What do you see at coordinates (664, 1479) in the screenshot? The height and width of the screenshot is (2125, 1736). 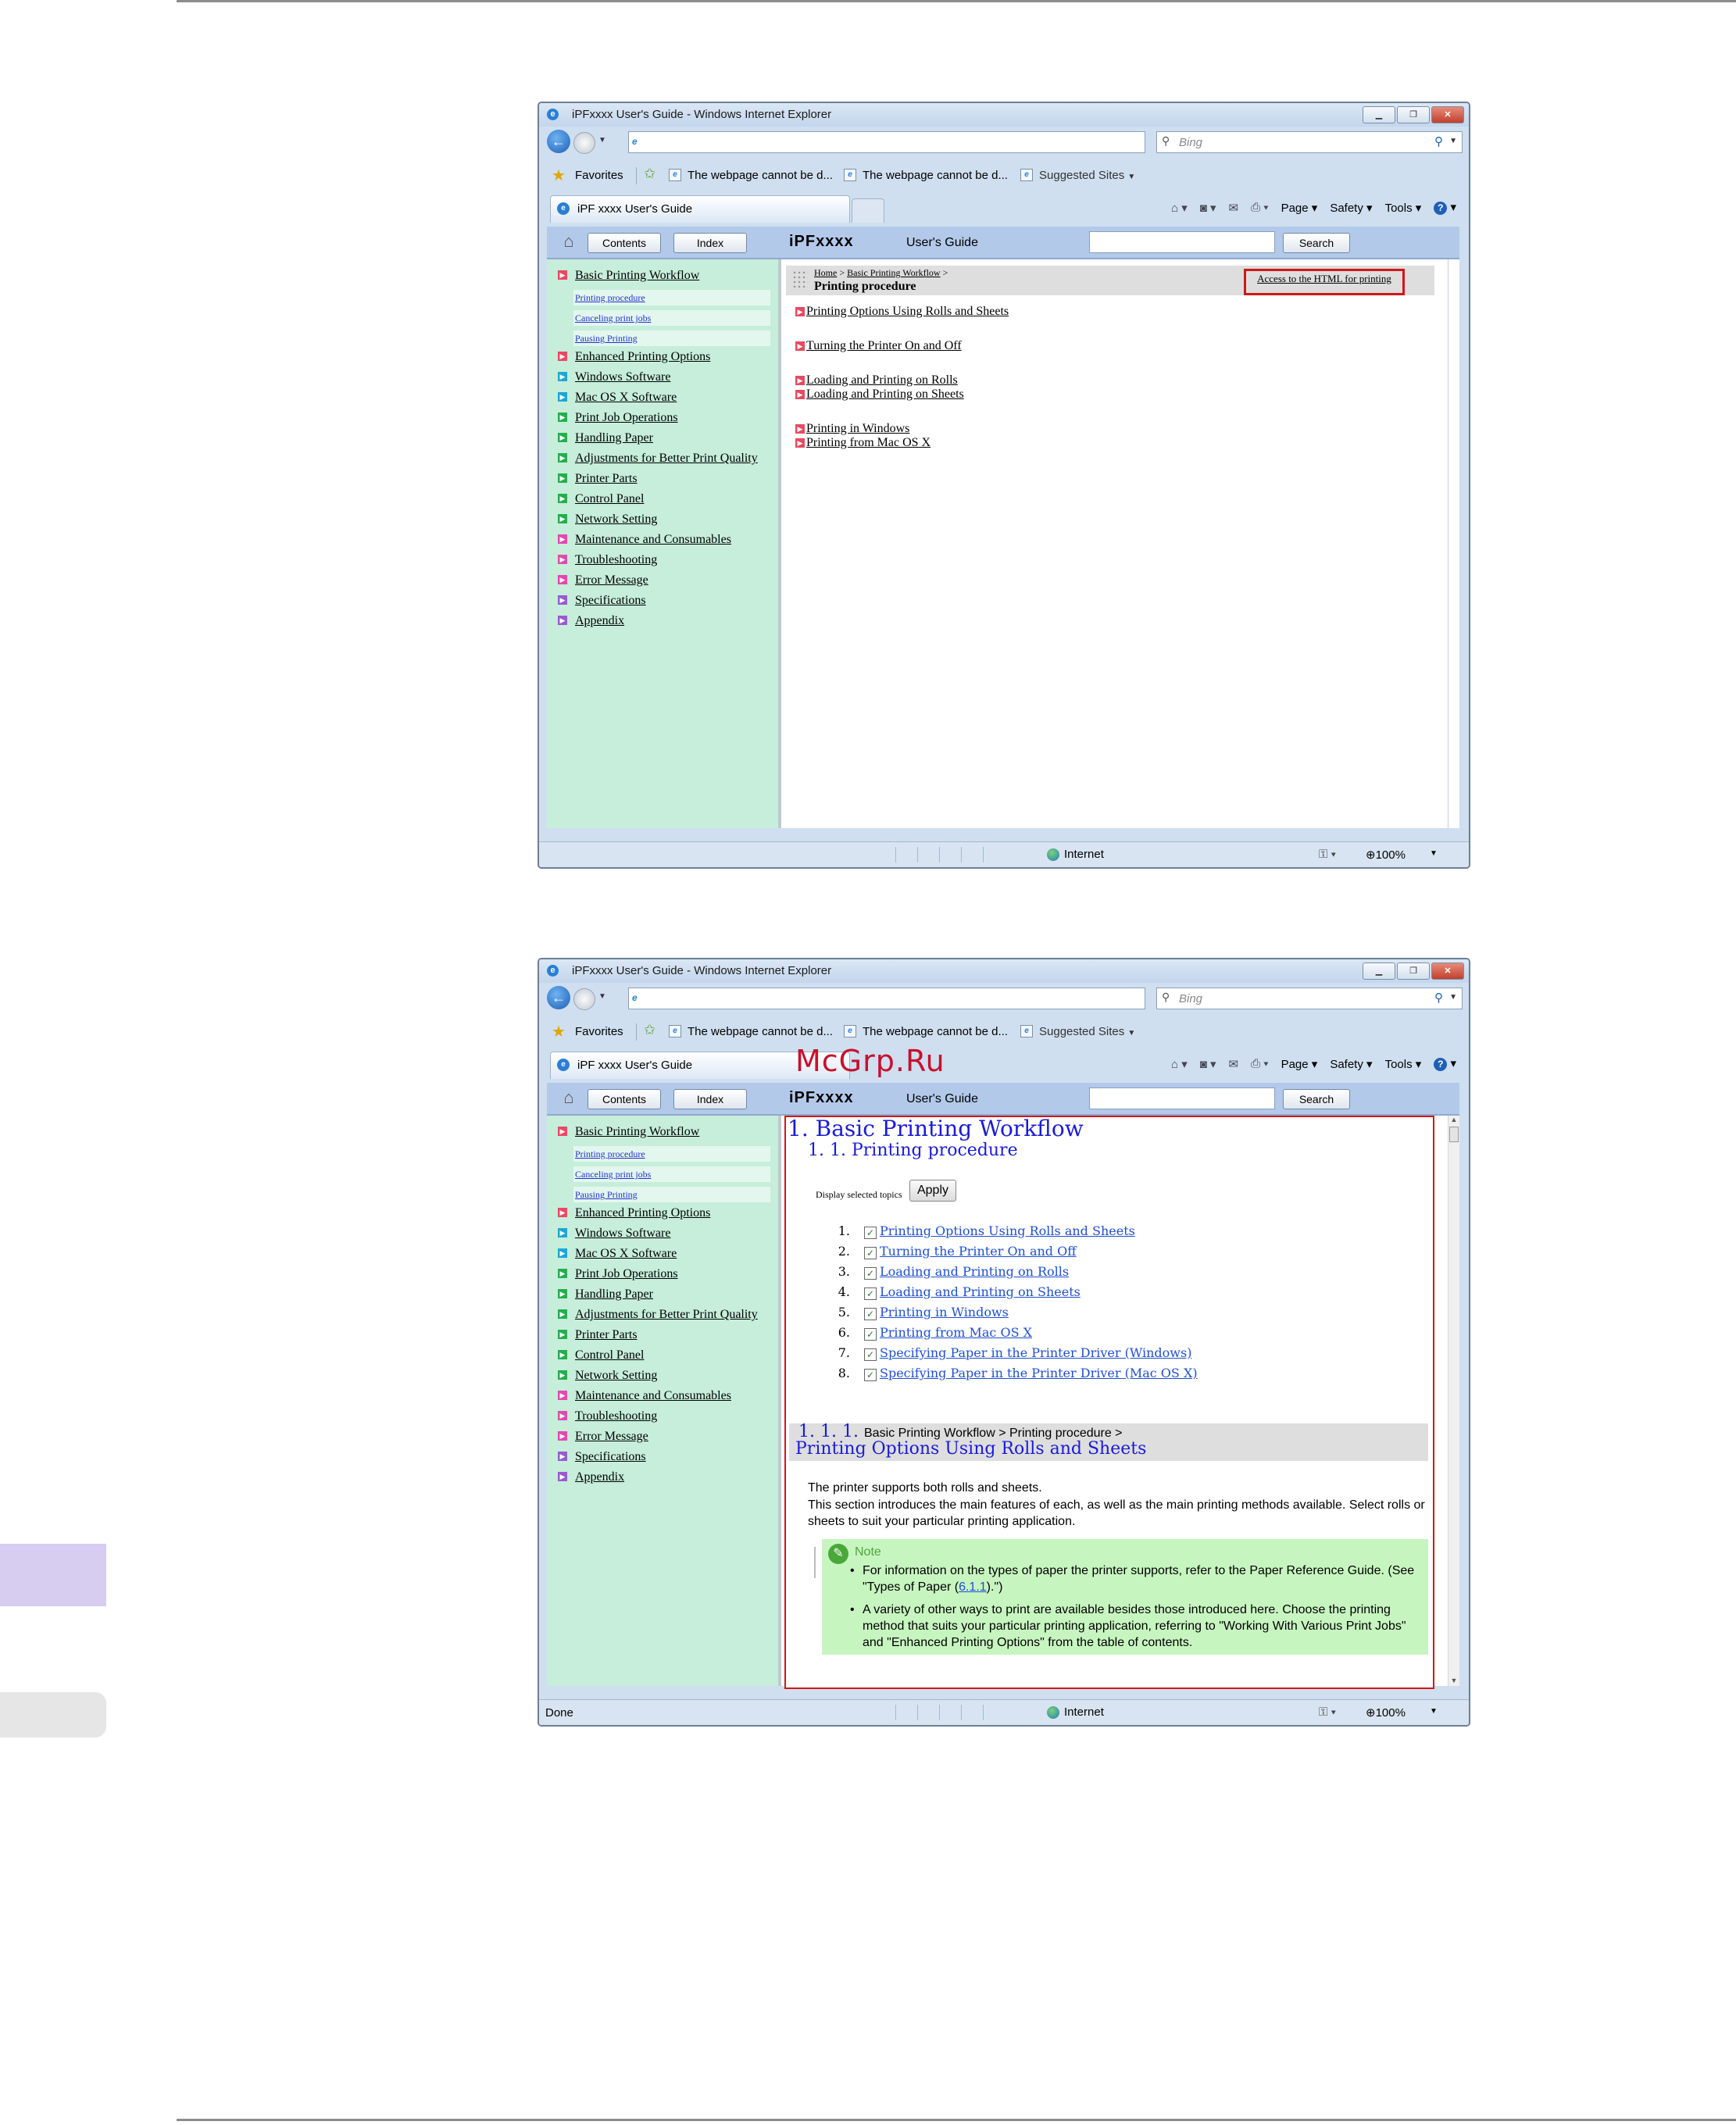 I see `sidebar-item: ▶ Appendix` at bounding box center [664, 1479].